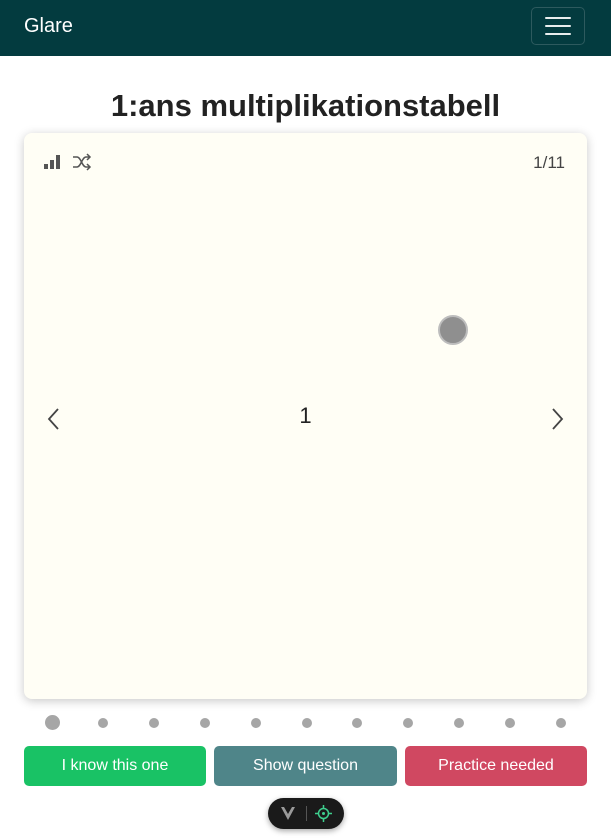  I want to click on practice-needed-button: Practice needed, so click(496, 766).